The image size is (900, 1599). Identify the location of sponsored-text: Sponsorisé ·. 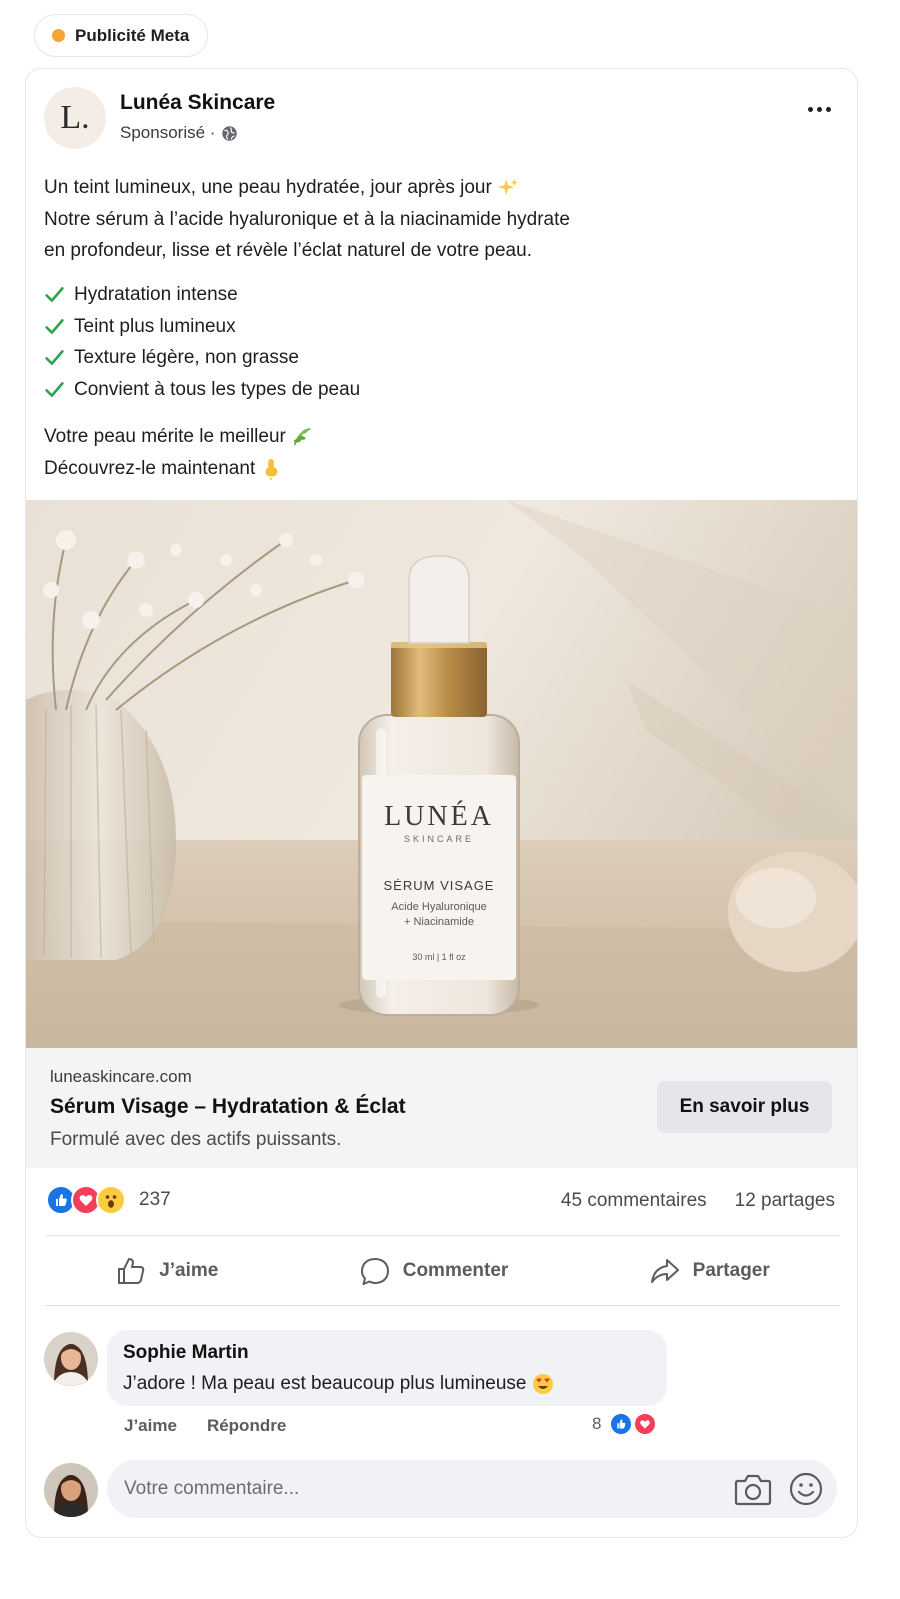
(168, 132).